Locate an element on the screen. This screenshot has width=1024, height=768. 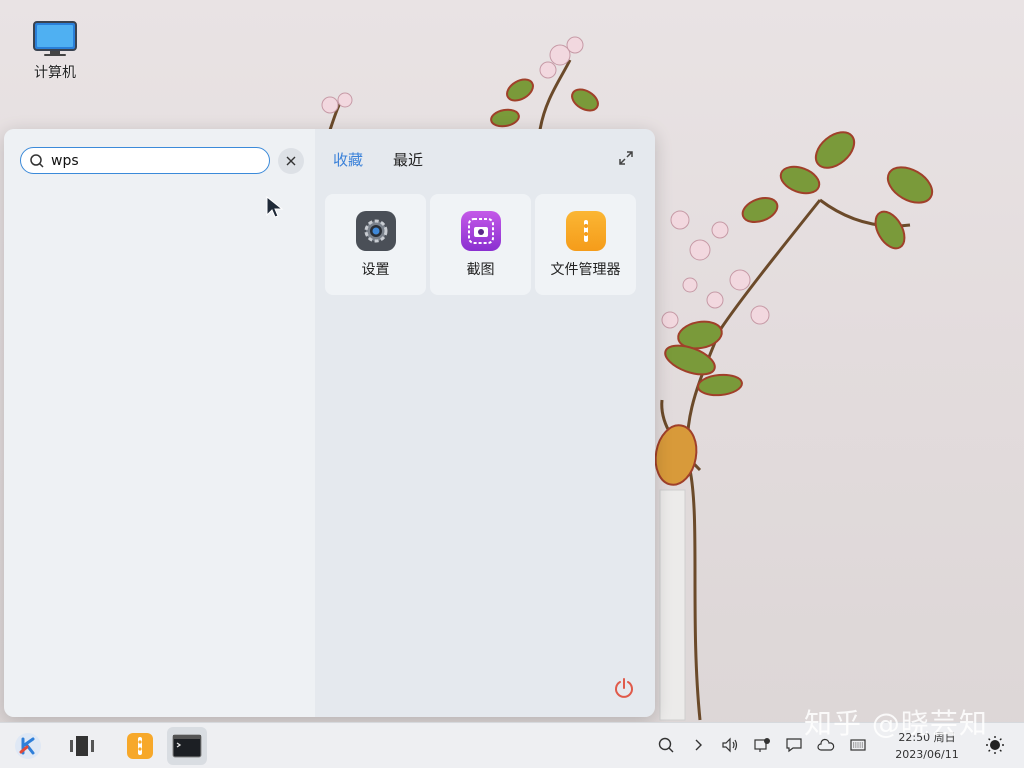
multitask-view-icon is located at coordinates (82, 746).